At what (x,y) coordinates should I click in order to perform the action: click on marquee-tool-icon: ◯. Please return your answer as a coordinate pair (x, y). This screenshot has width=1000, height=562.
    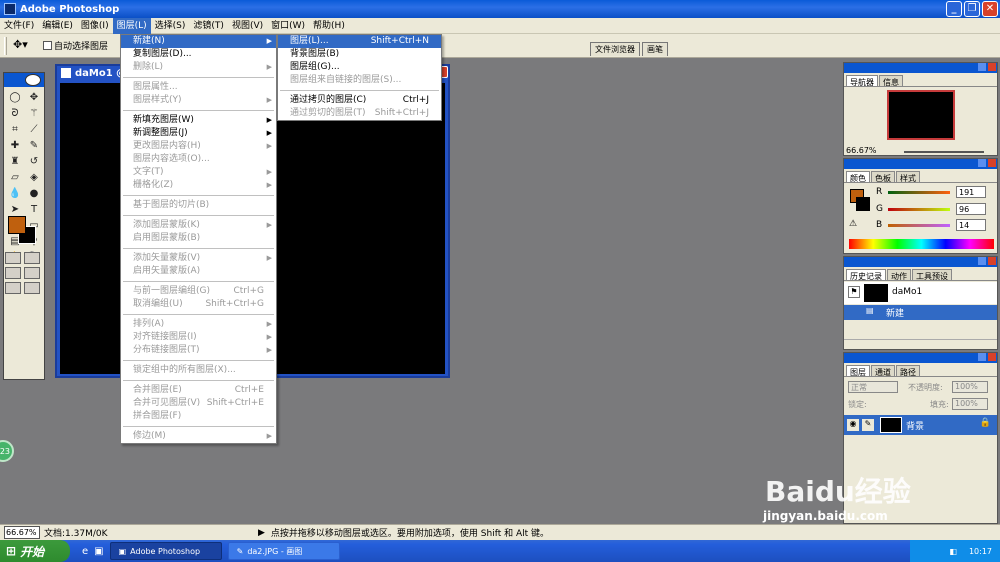
    Looking at the image, I should click on (15, 97).